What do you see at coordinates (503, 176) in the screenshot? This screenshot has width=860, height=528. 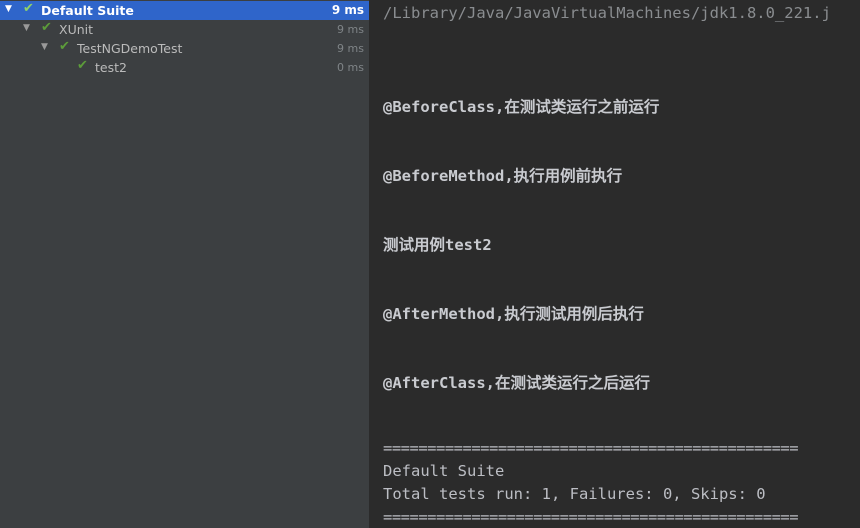 I see `console-line: @BeforeMethod,执行用例前执行` at bounding box center [503, 176].